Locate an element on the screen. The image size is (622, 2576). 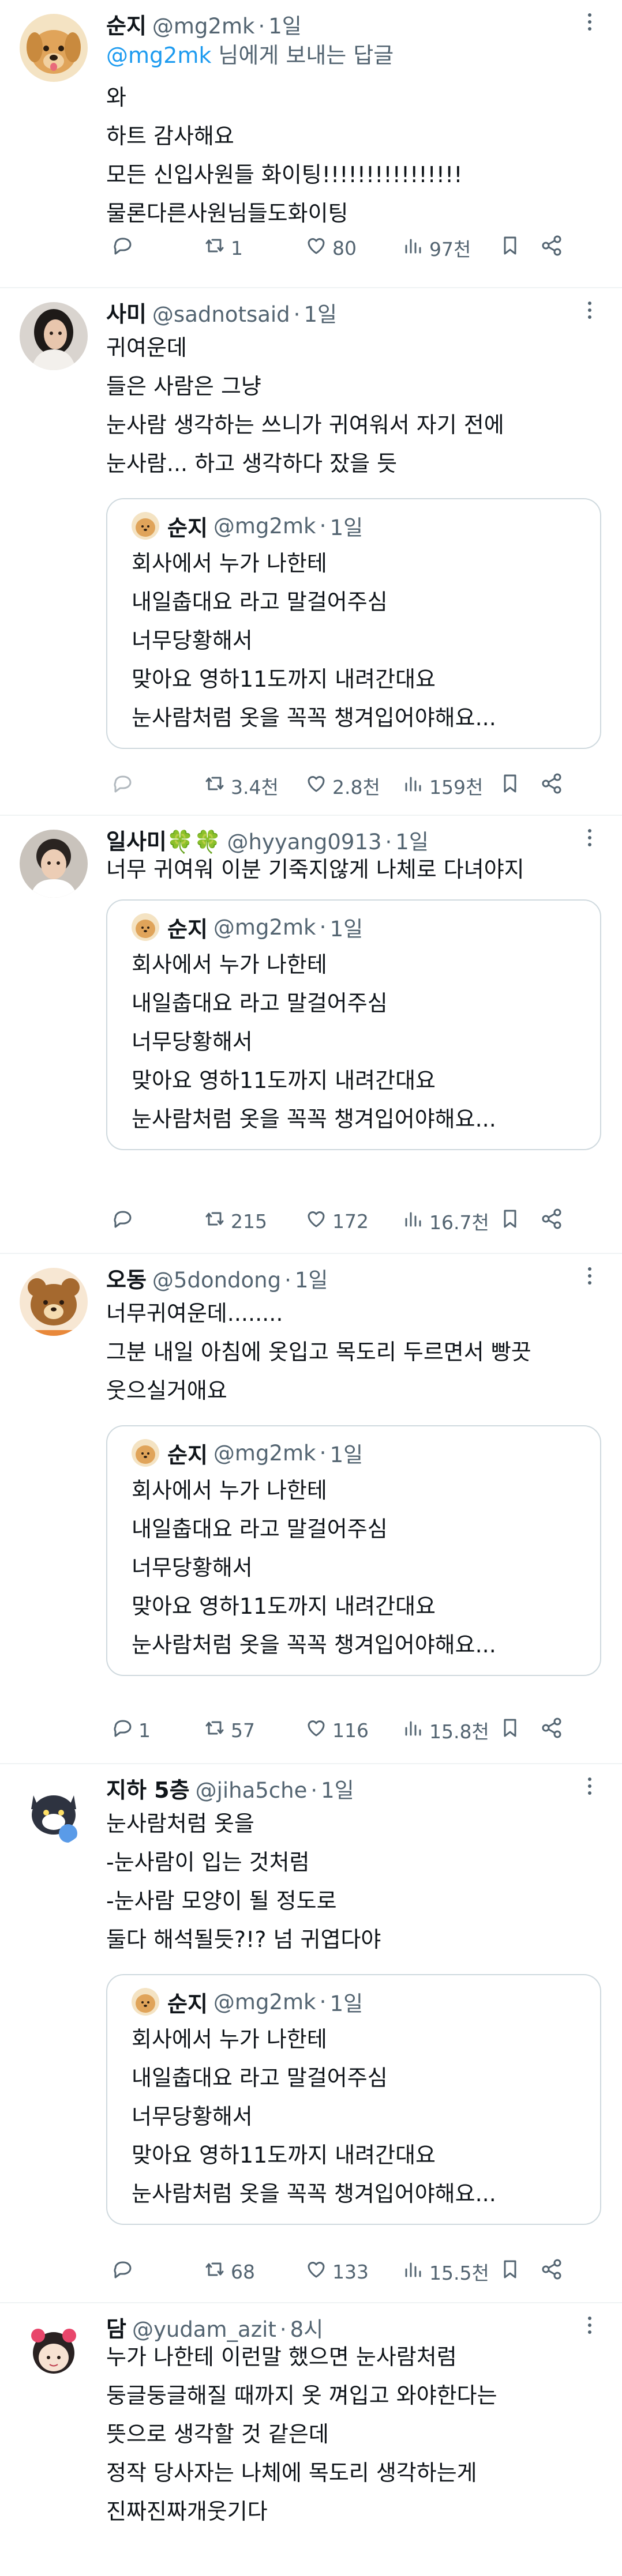
like-button: 133 is located at coordinates (348, 2271).